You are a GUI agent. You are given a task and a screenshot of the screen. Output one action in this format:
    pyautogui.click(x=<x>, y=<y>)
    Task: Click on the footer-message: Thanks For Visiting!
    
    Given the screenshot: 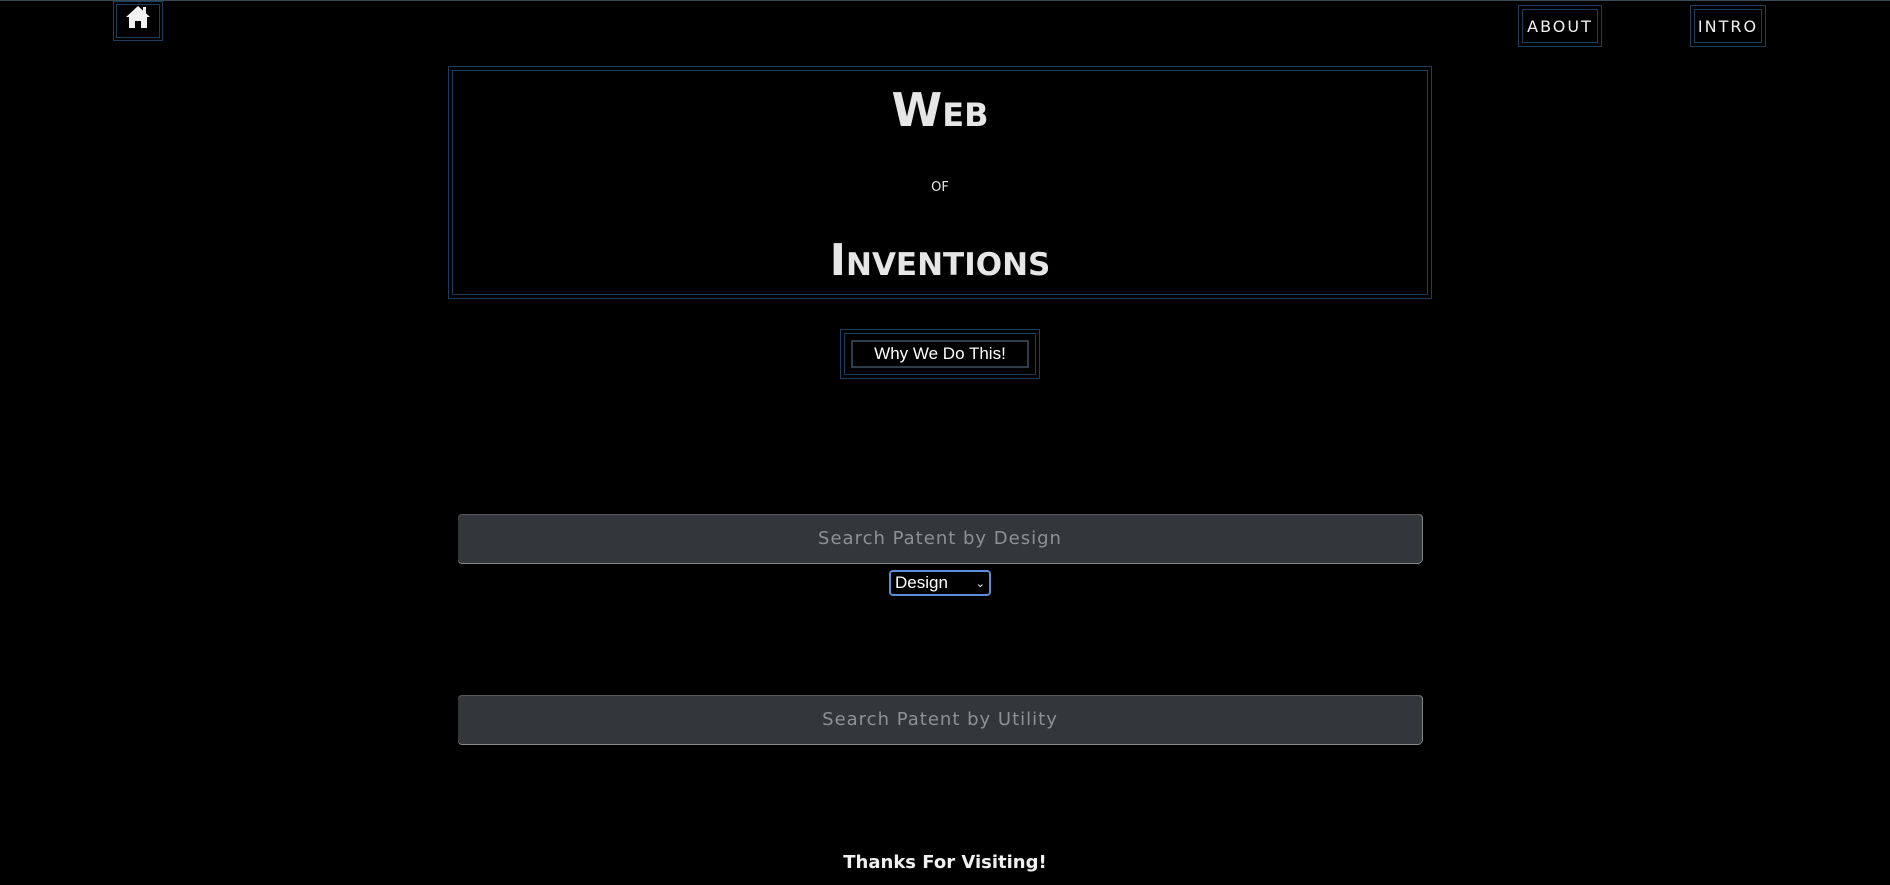 What is the action you would take?
    pyautogui.click(x=945, y=862)
    